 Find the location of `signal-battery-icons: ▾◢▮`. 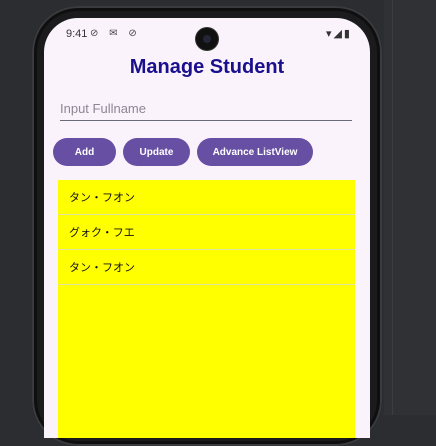

signal-battery-icons: ▾◢▮ is located at coordinates (338, 34).